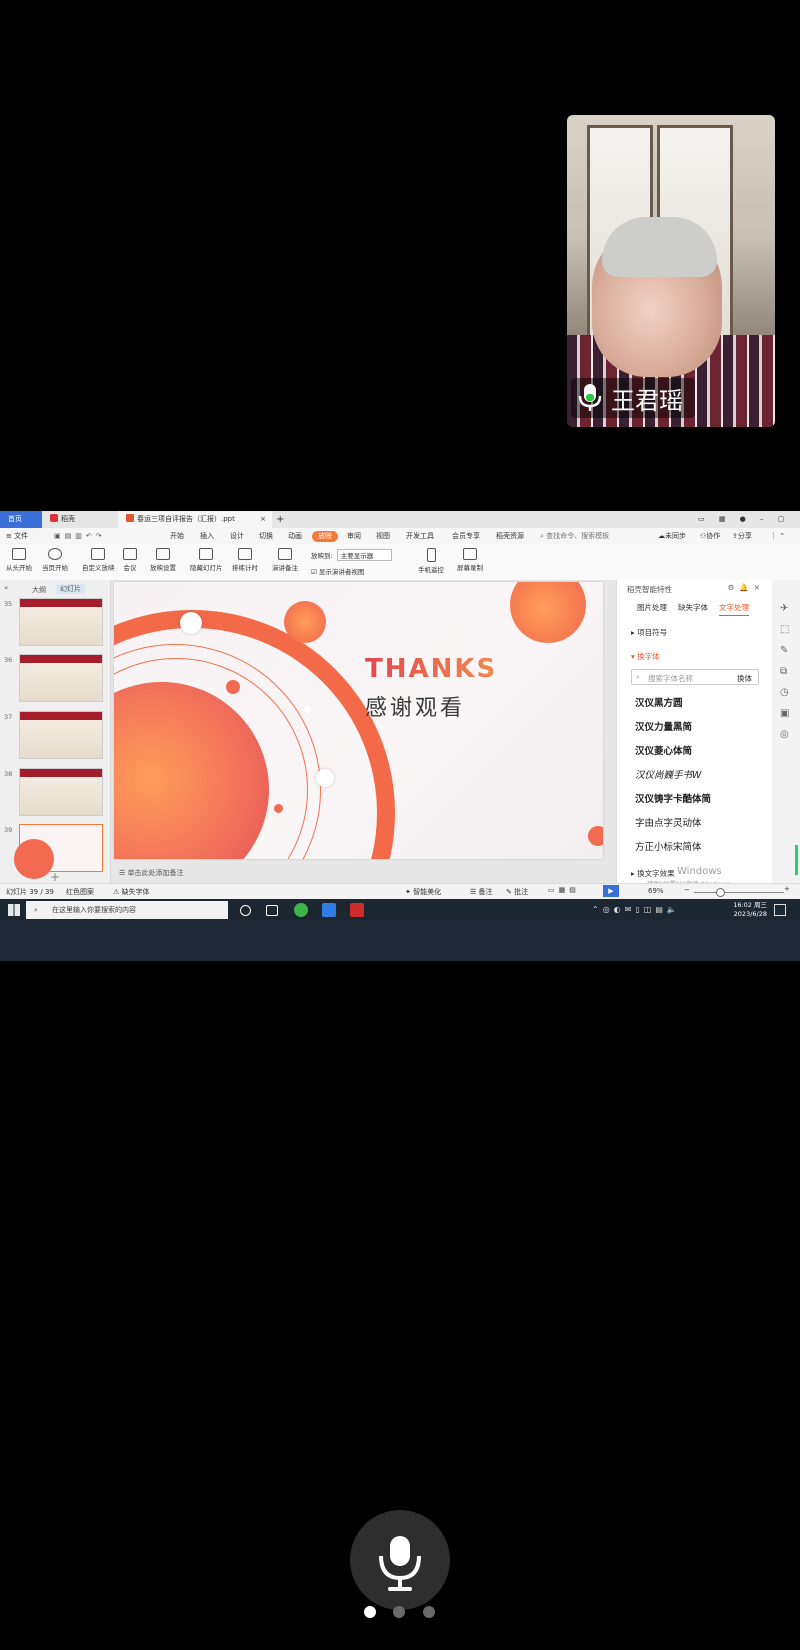 Image resolution: width=800 pixels, height=1650 pixels. What do you see at coordinates (295, 536) in the screenshot?
I see `menu-animation: 动画` at bounding box center [295, 536].